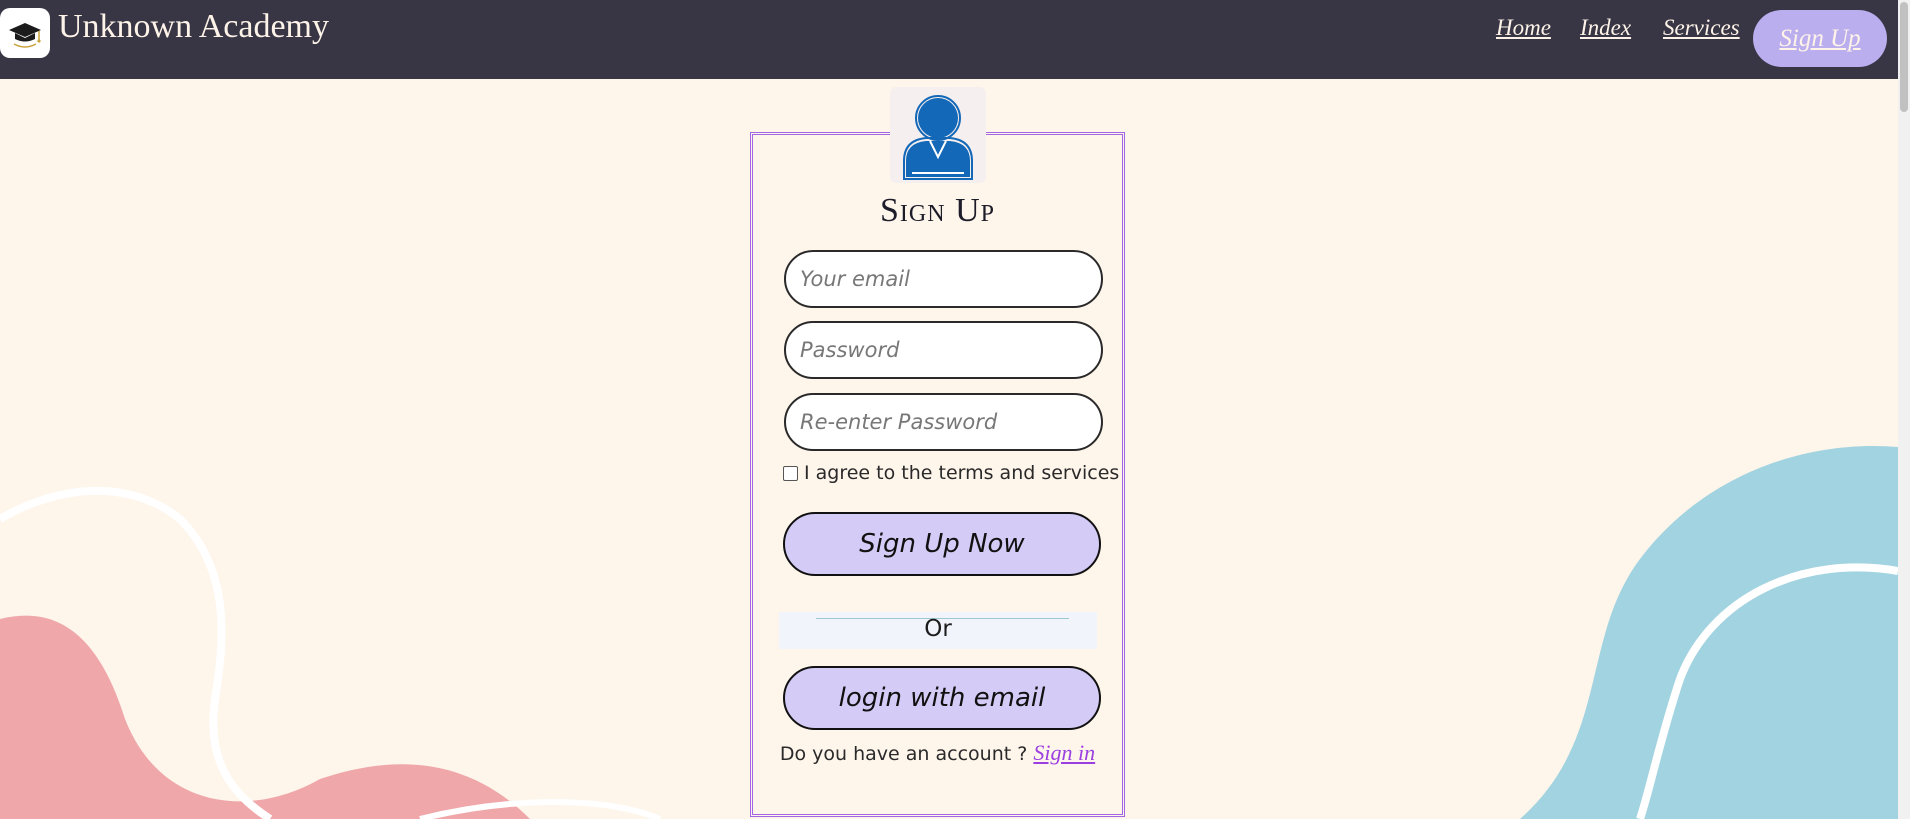 Image resolution: width=1910 pixels, height=819 pixels. What do you see at coordinates (1904, 409) in the screenshot?
I see `scrollbar` at bounding box center [1904, 409].